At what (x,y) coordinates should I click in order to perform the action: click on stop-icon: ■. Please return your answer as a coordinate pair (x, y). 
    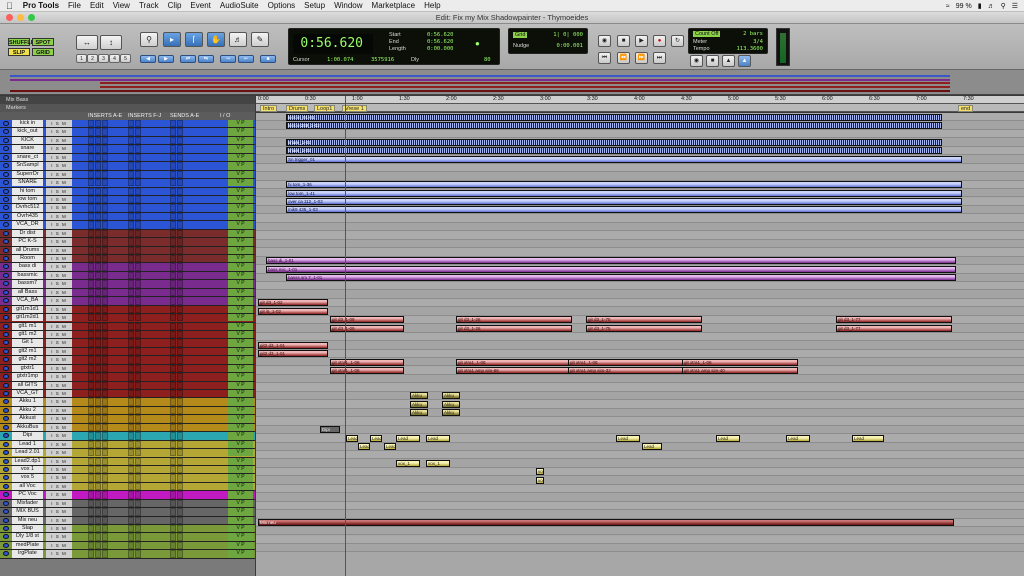
    Looking at the image, I should click on (623, 41).